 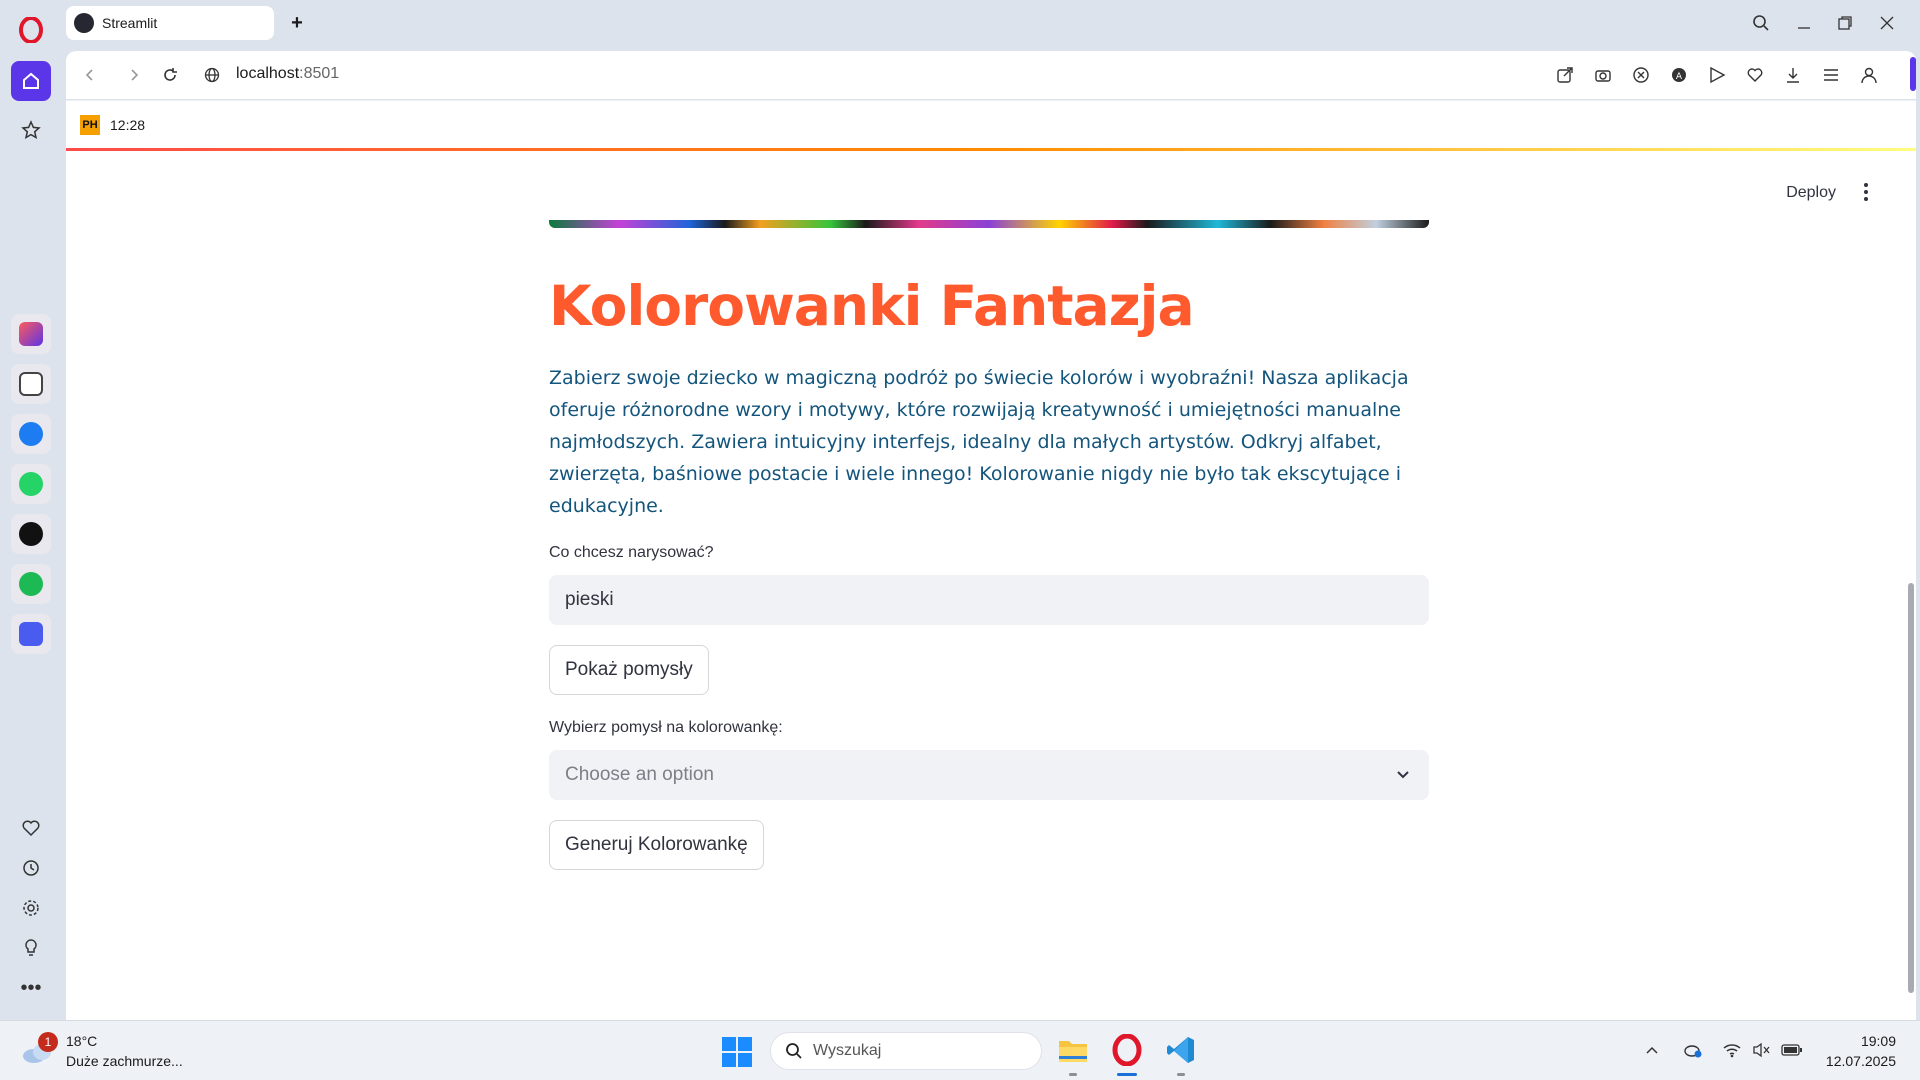 What do you see at coordinates (31, 510) in the screenshot?
I see `opera-sidebar: •••` at bounding box center [31, 510].